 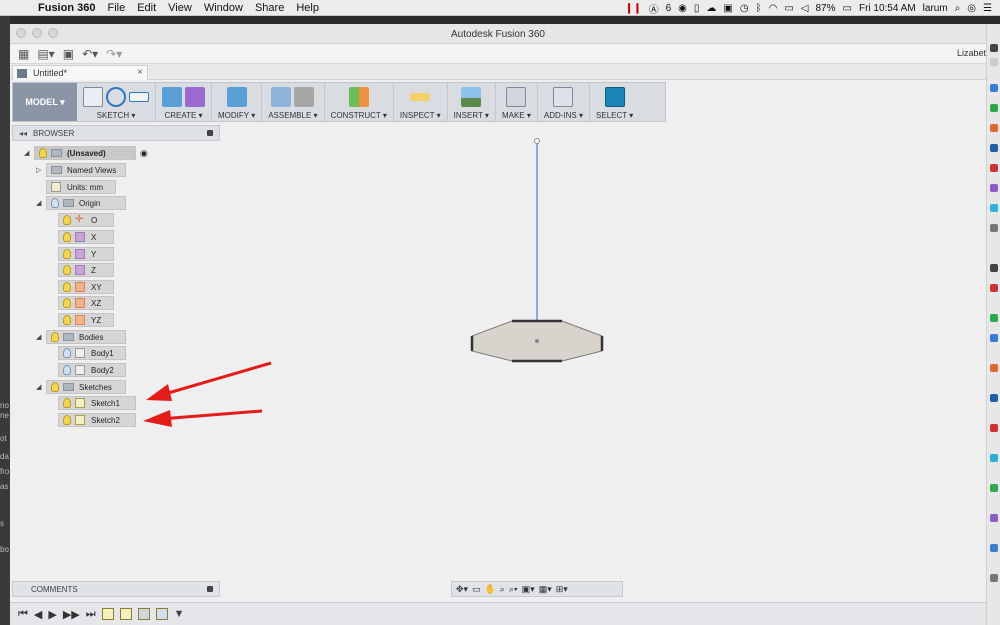 I want to click on press-pull-icon, so click(x=236, y=97).